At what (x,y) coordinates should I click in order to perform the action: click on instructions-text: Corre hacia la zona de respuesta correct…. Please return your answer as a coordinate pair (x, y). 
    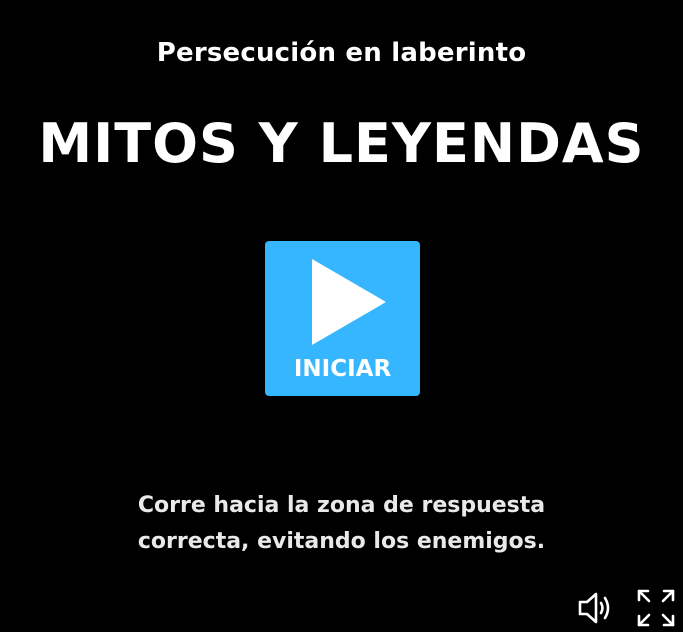
    Looking at the image, I should click on (341, 524).